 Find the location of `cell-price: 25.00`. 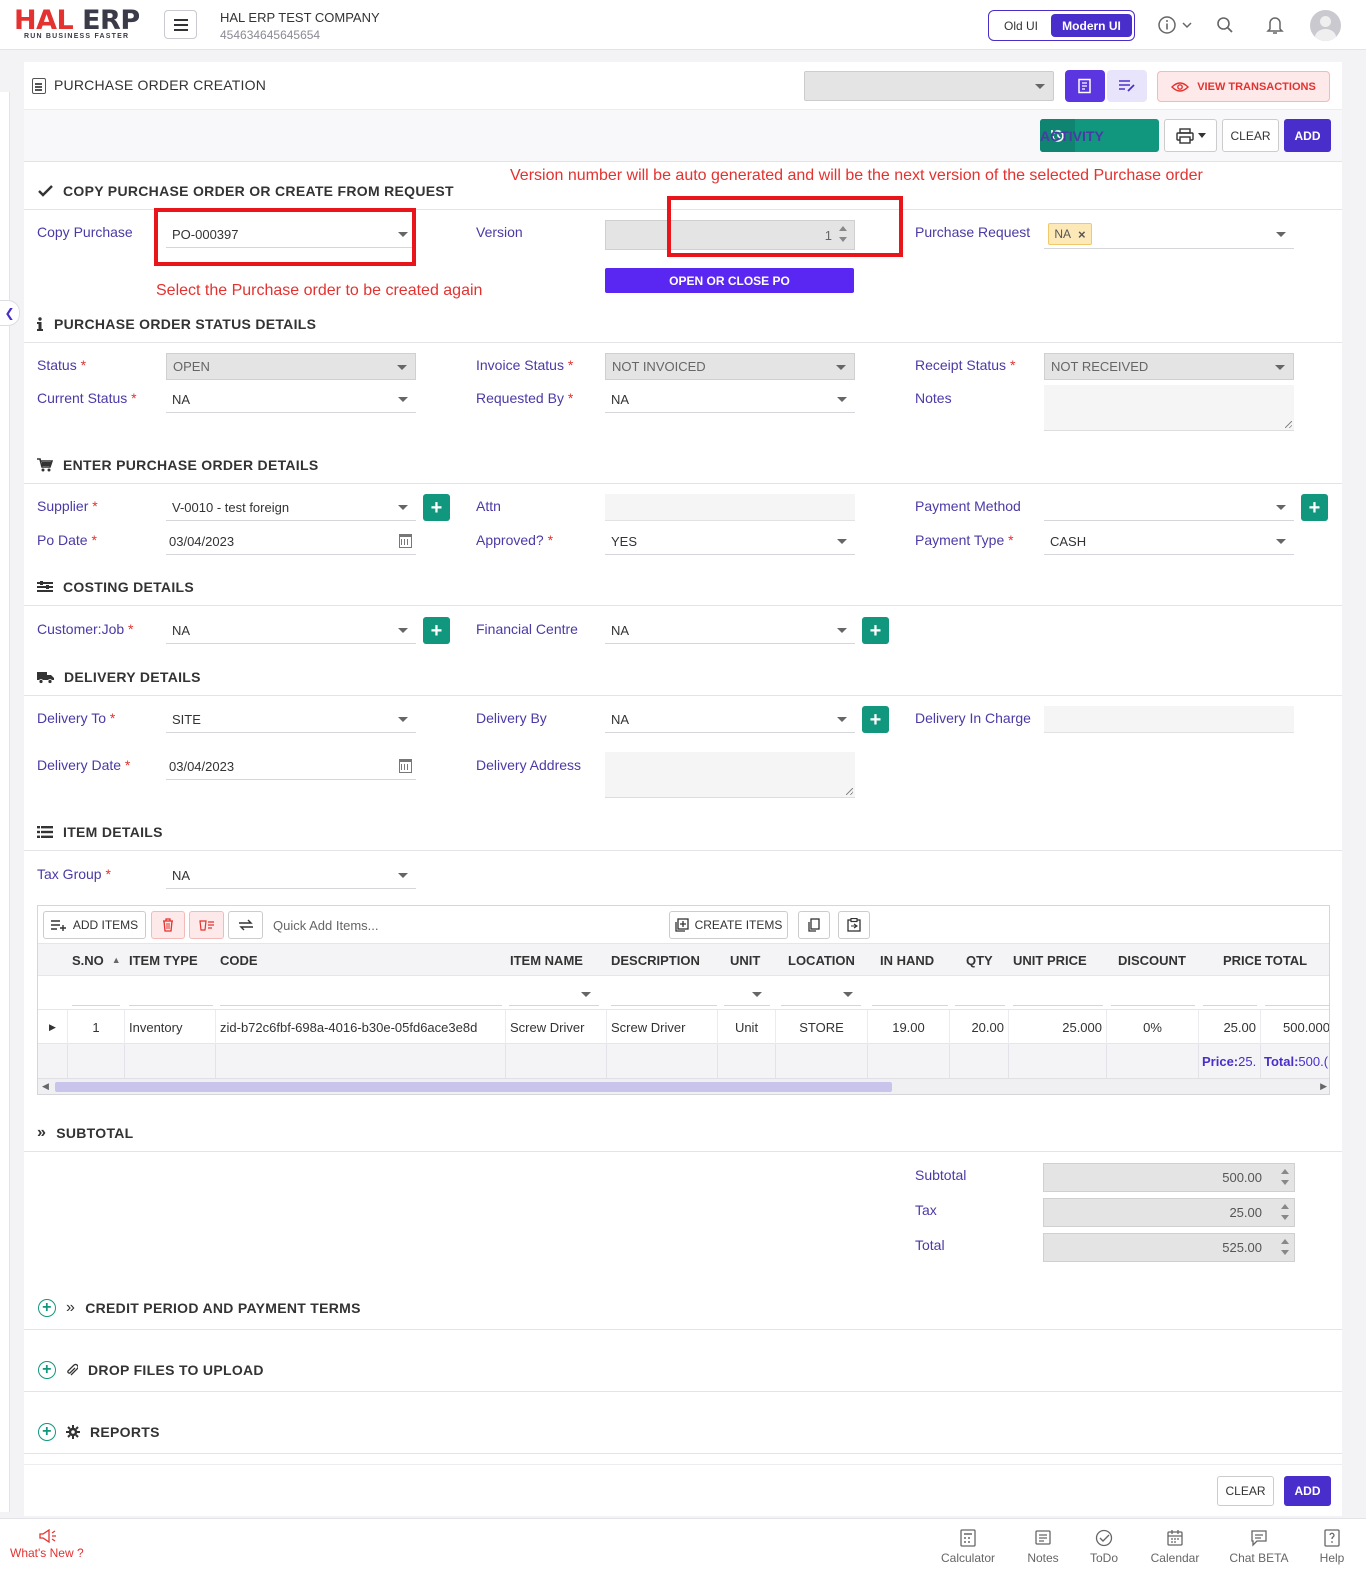

cell-price: 25.00 is located at coordinates (1230, 1027).